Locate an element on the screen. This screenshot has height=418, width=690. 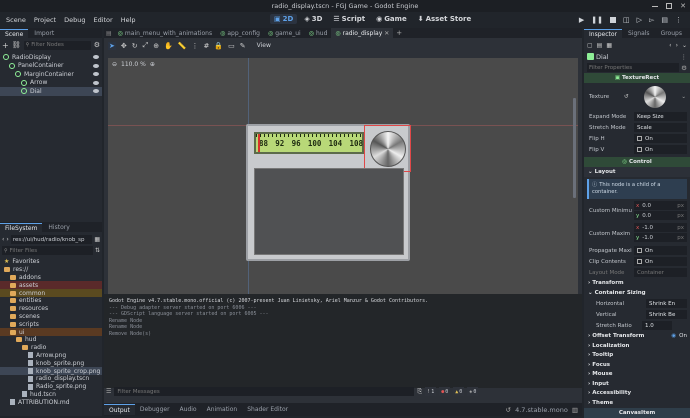
close-icon: ✕ is located at coordinates (683, 6).